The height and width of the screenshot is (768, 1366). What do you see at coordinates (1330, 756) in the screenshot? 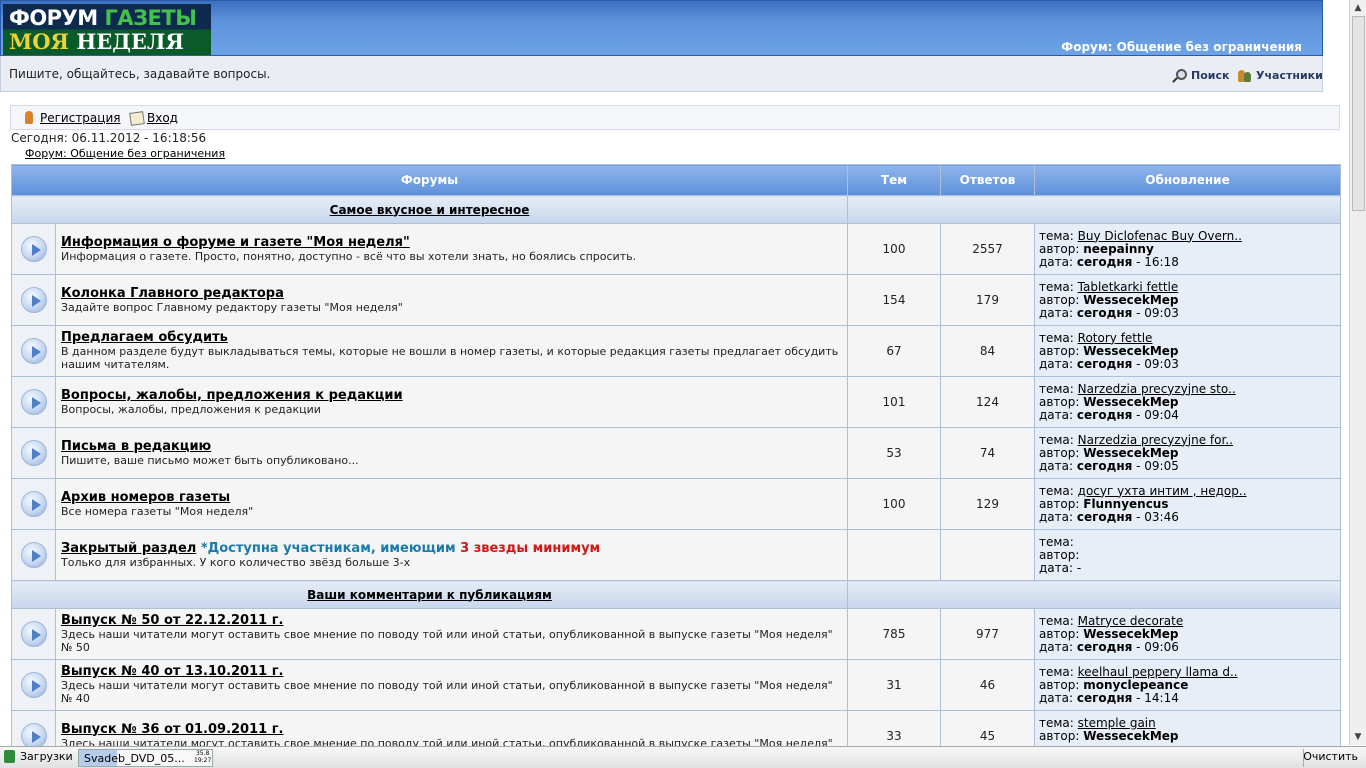
I see `clear-downloads-button: Очистить` at bounding box center [1330, 756].